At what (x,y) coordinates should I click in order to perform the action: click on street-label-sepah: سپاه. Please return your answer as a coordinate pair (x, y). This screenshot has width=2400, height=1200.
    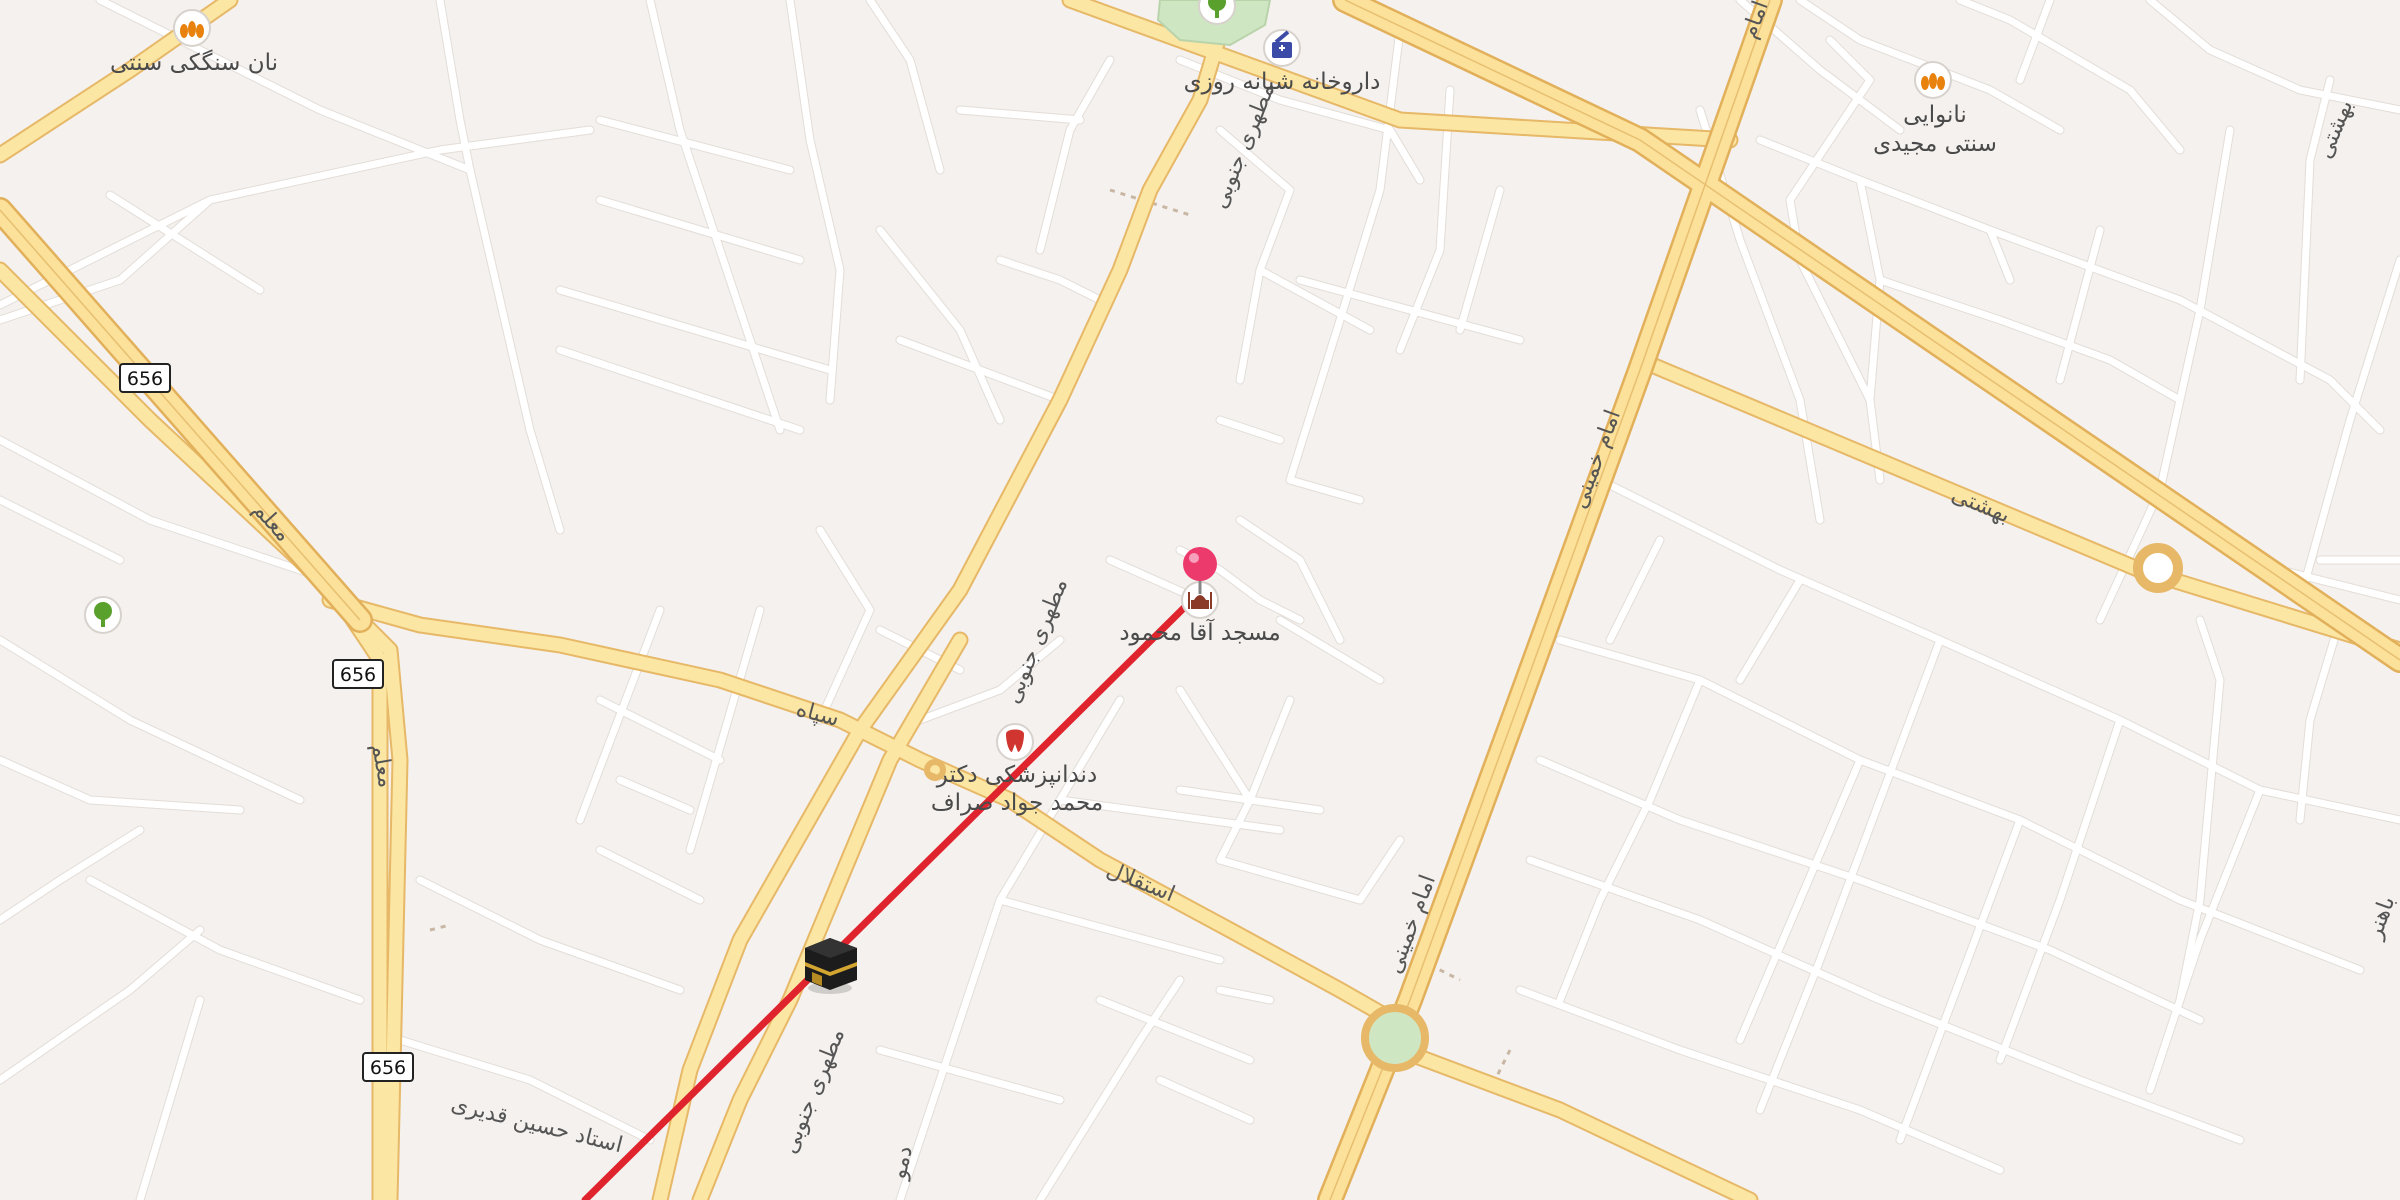
    Looking at the image, I should click on (817, 714).